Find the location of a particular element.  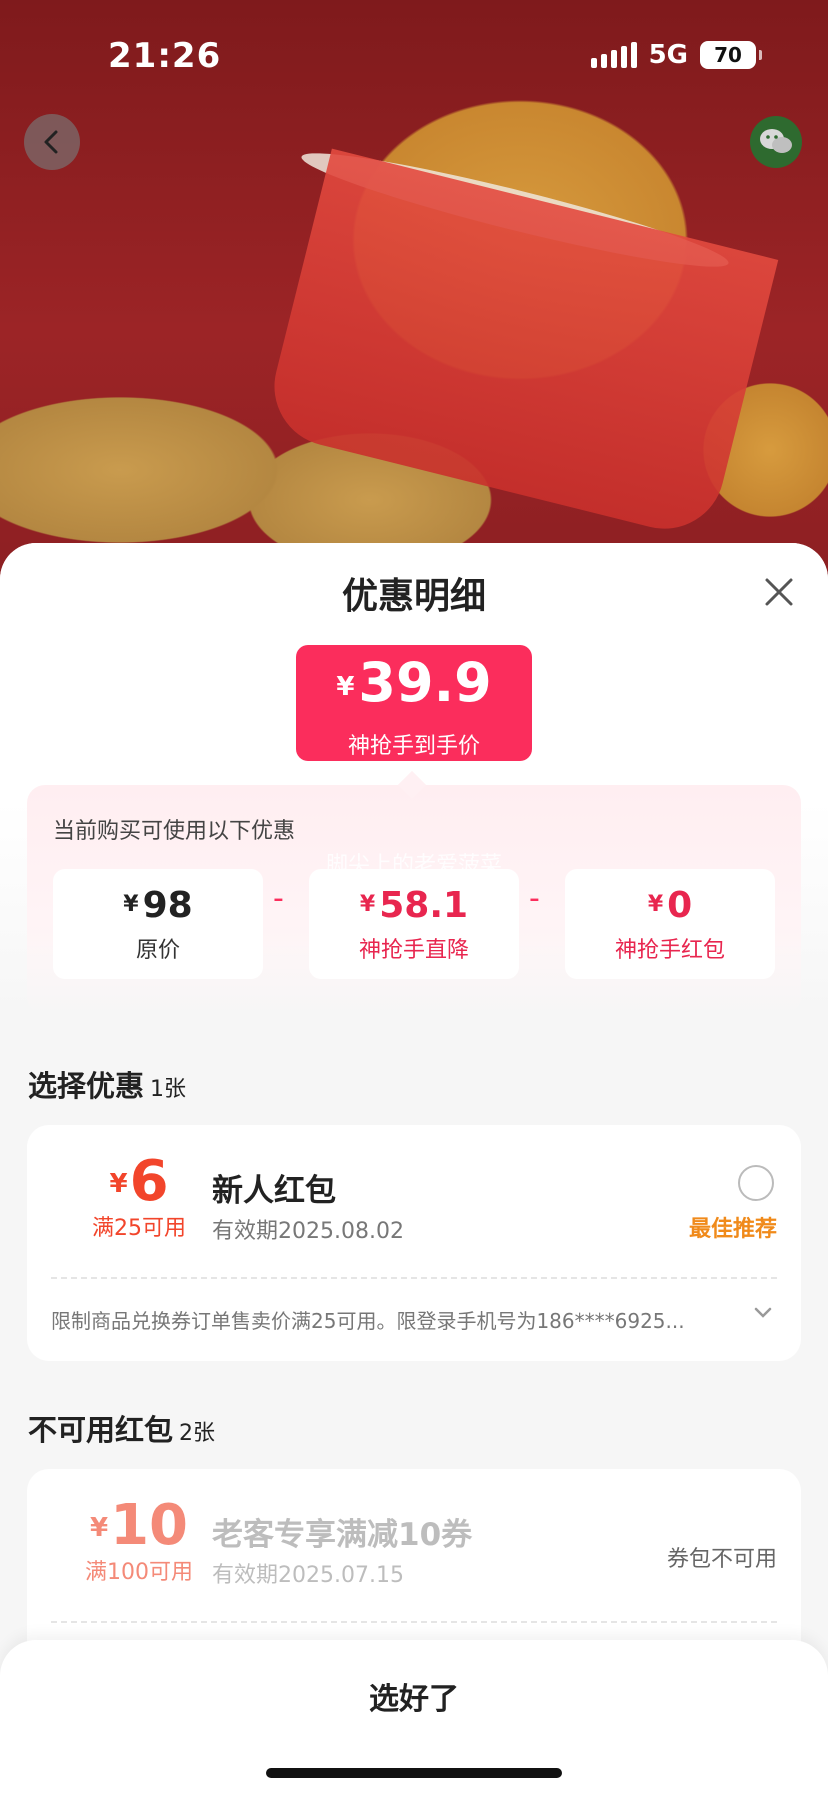

bottom-action-bar: 选好了 is located at coordinates (414, 1717).